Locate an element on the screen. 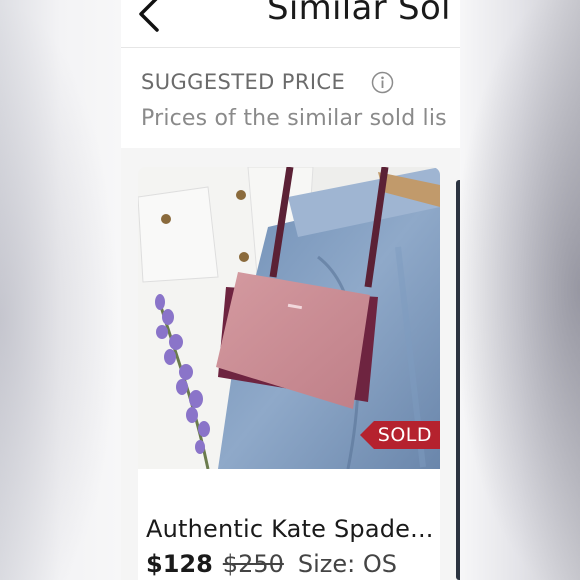 This screenshot has width=580, height=580. size-label: Size: OS is located at coordinates (347, 564).